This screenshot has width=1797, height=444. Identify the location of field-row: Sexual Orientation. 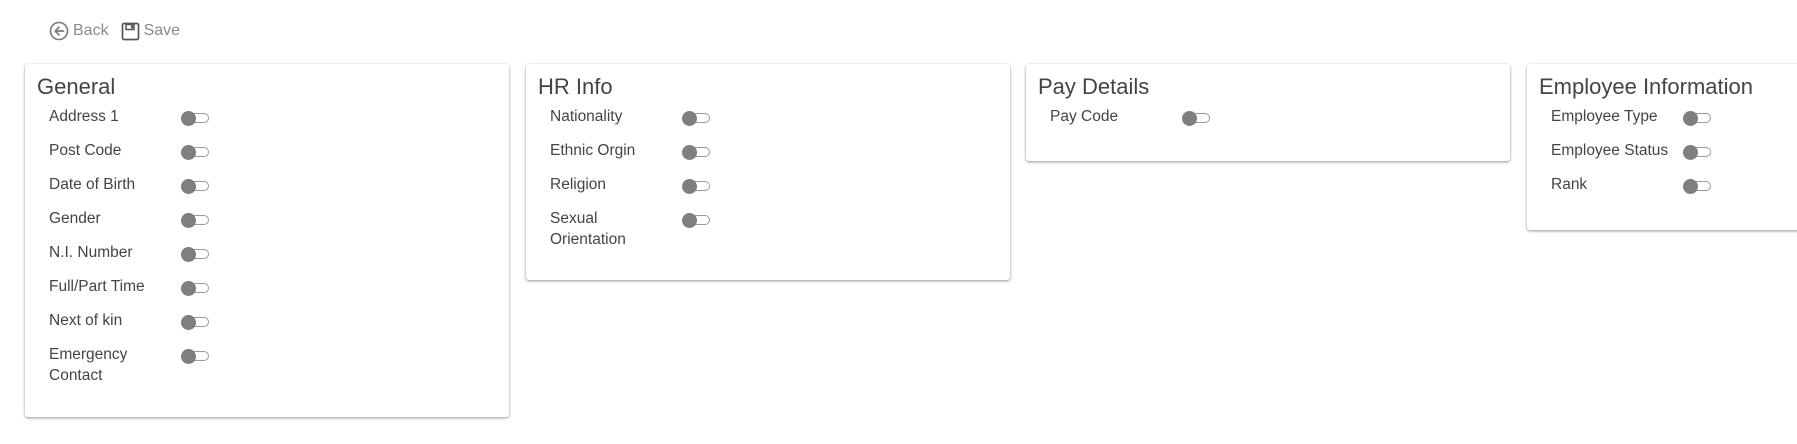
(768, 229).